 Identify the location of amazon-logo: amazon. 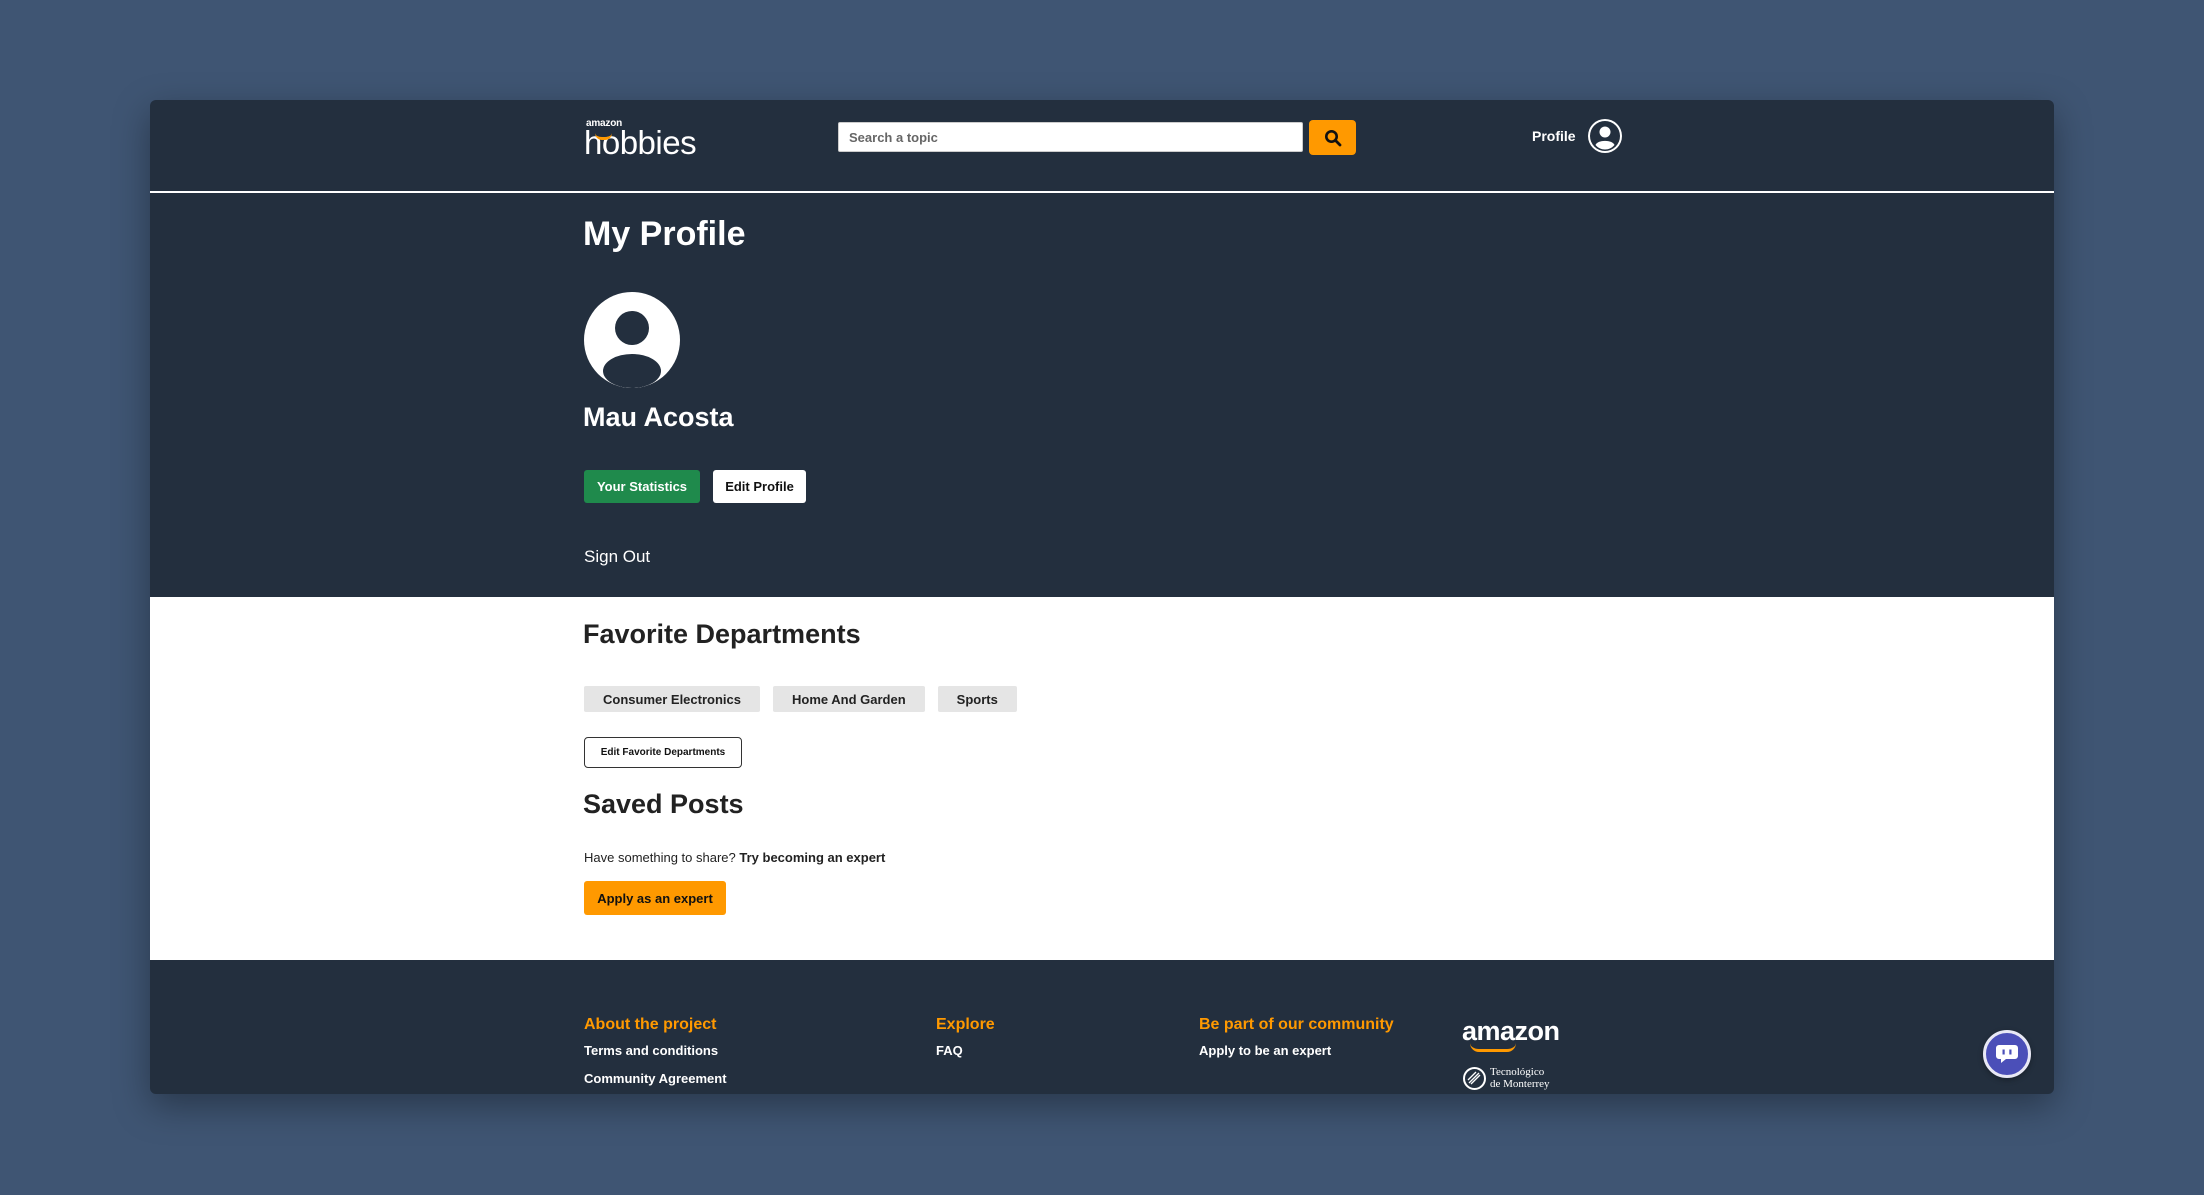
(1511, 1034).